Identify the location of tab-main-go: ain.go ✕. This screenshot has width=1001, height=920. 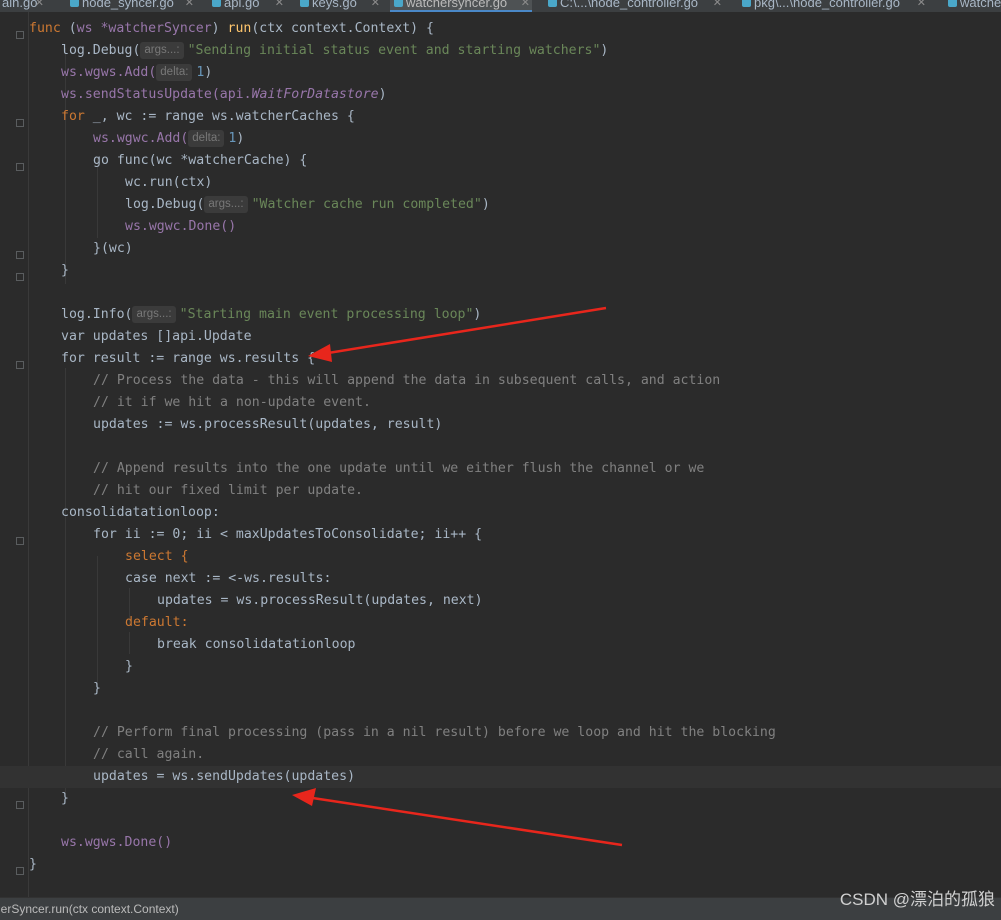
(23, 6).